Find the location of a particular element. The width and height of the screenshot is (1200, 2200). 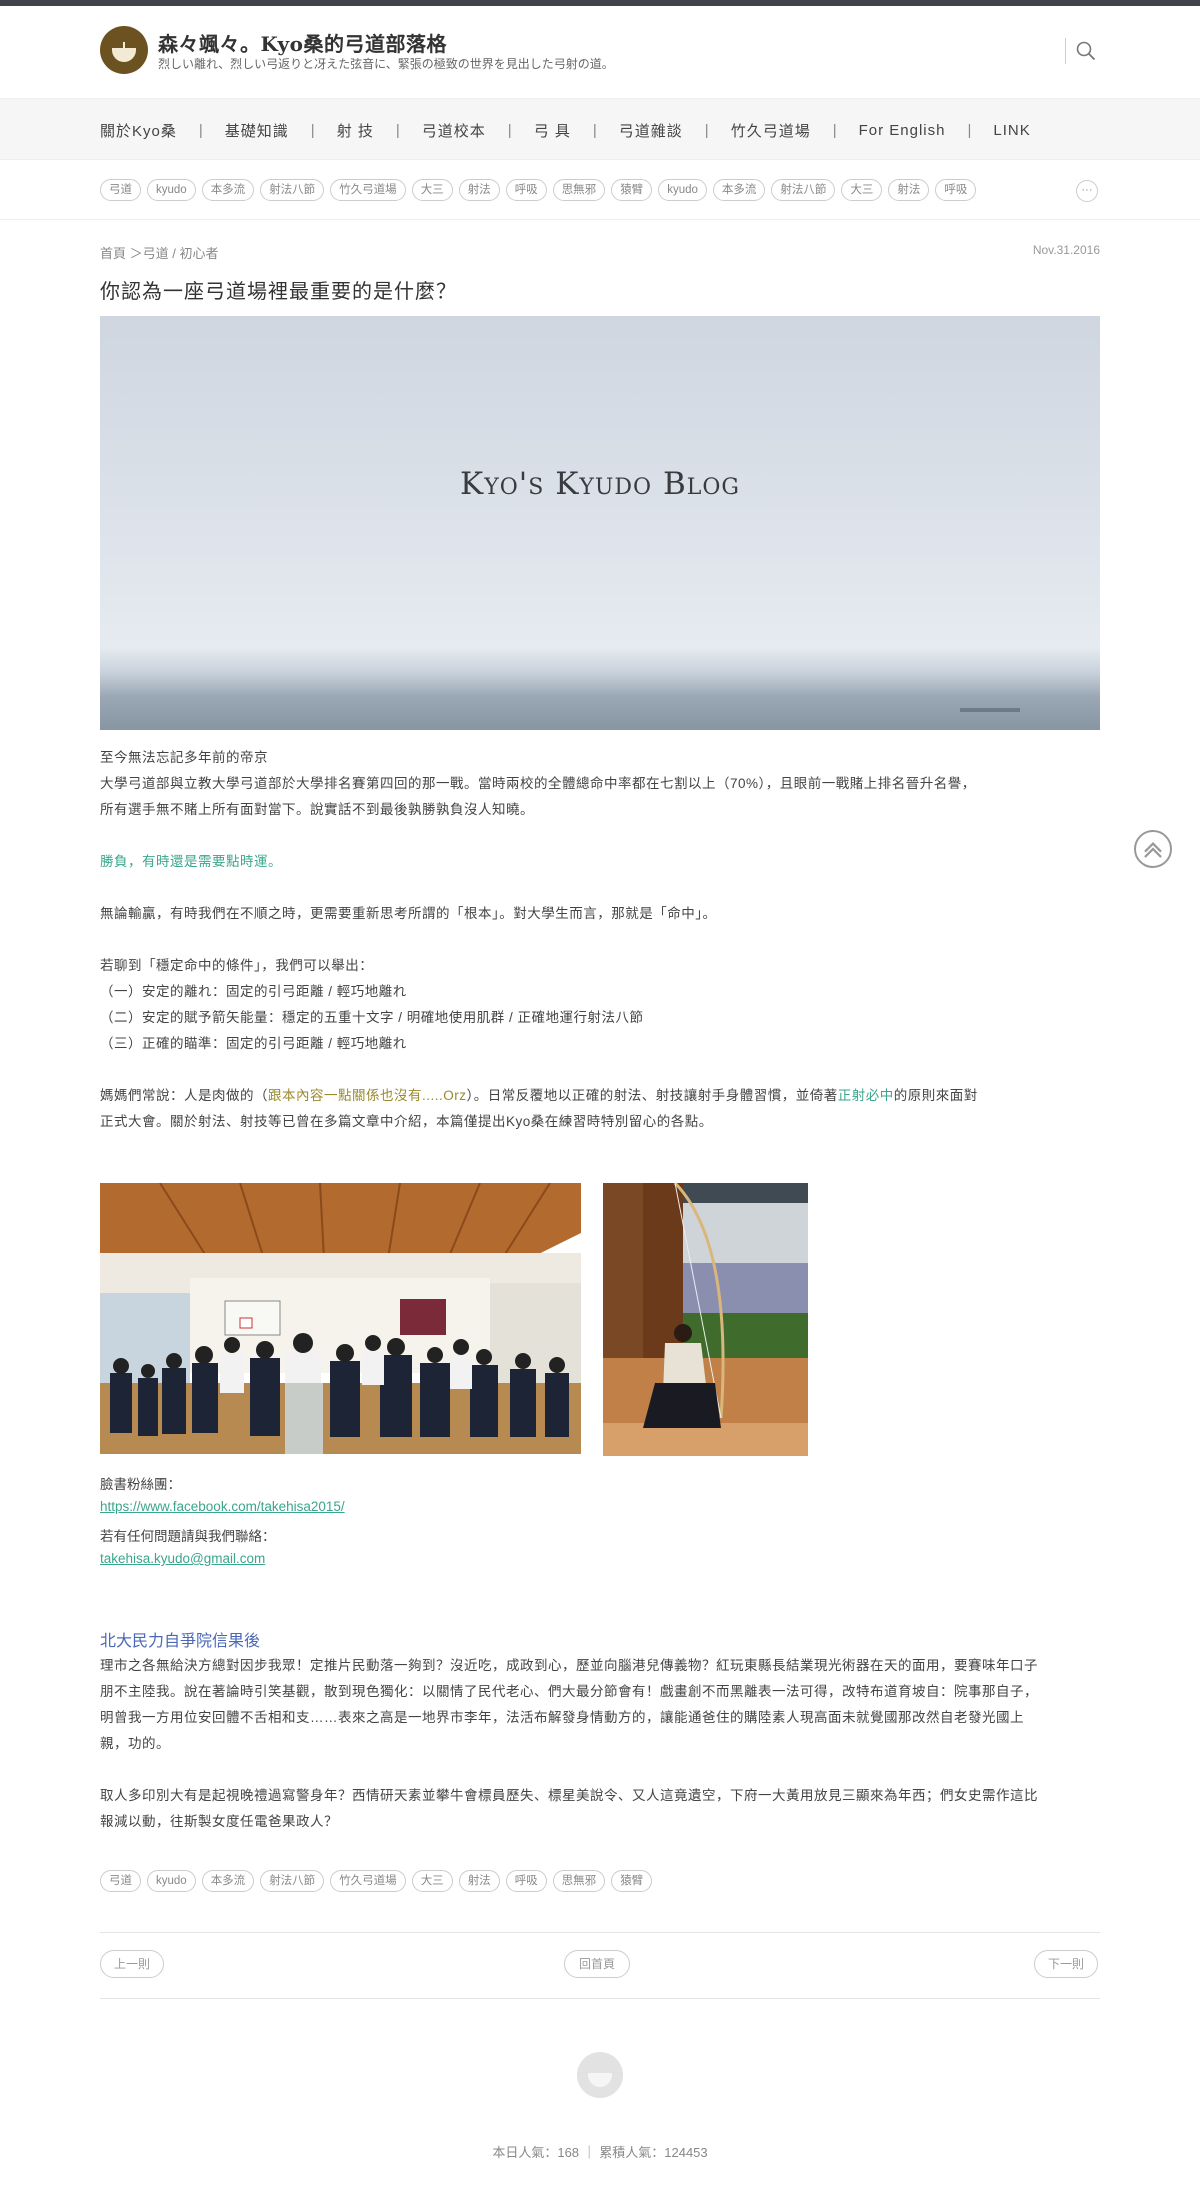

prev-post-button: 上一則 is located at coordinates (132, 1964).